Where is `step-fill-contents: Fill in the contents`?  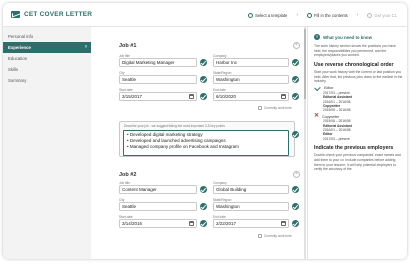 step-fill-contents: Fill in the contents is located at coordinates (327, 15).